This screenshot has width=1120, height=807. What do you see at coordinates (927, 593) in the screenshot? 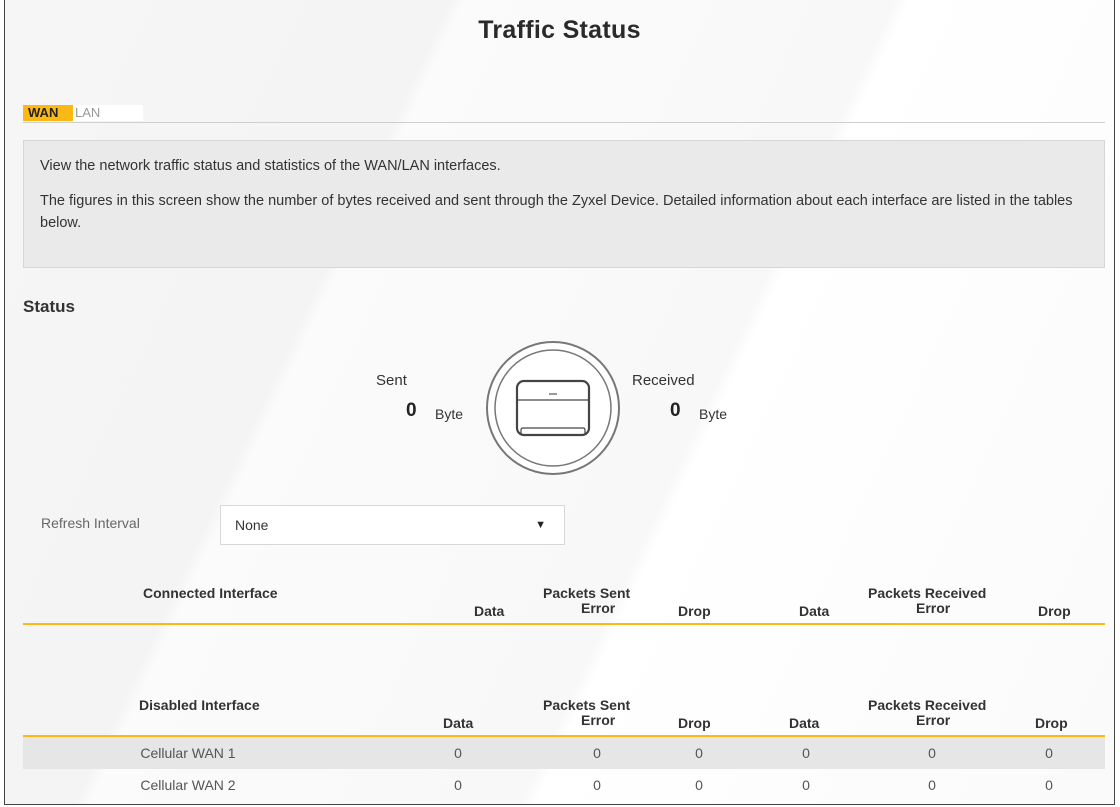
I see `connected-packets-received-group: Packets Received` at bounding box center [927, 593].